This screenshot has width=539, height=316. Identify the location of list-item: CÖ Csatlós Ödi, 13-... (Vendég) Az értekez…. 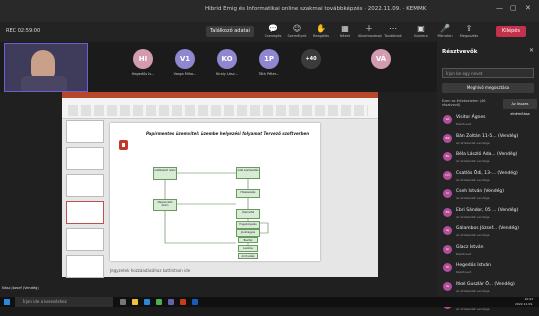
(488, 177).